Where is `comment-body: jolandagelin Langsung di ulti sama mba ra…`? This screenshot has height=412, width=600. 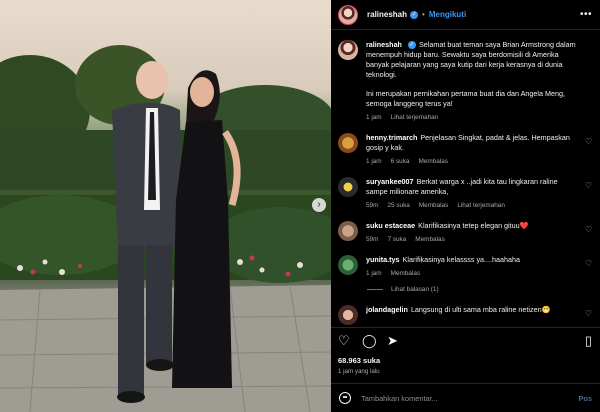
comment-body: jolandagelin Langsung di ulti sama mba ra… is located at coordinates (473, 315).